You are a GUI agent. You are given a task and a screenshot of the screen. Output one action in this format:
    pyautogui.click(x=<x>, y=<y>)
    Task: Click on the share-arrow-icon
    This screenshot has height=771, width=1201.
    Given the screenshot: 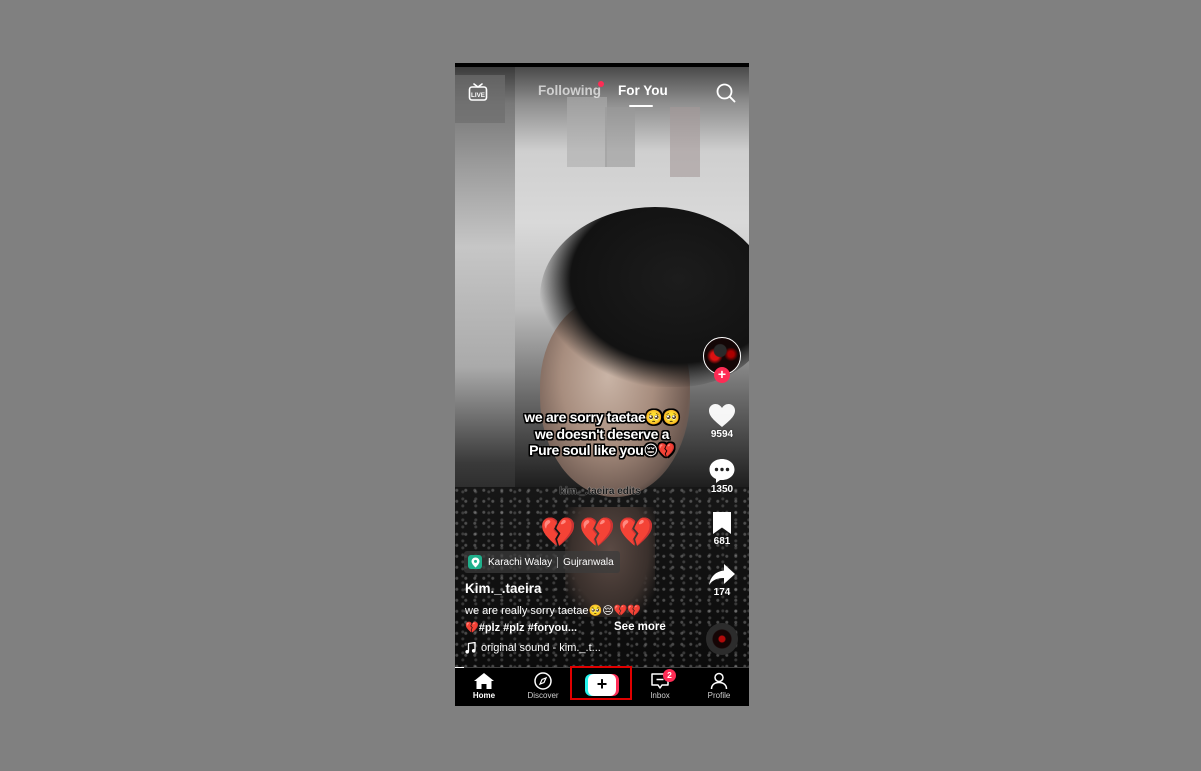 What is the action you would take?
    pyautogui.click(x=722, y=574)
    